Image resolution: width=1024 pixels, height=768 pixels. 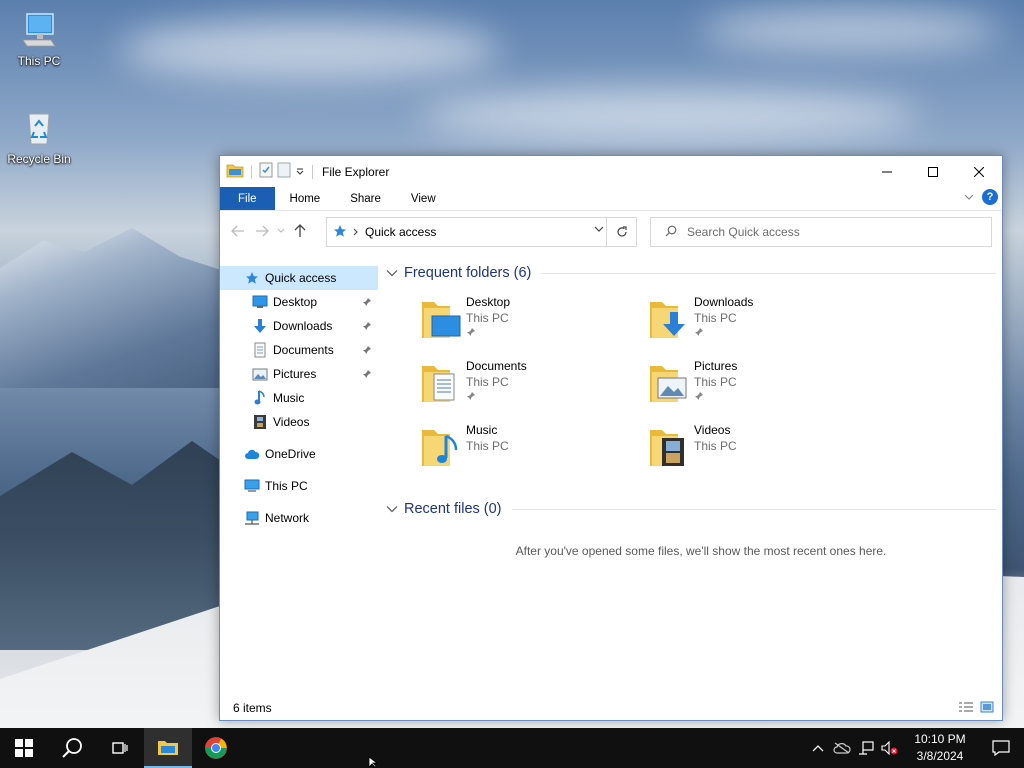 I want to click on folder-name: Desktop, so click(x=488, y=302).